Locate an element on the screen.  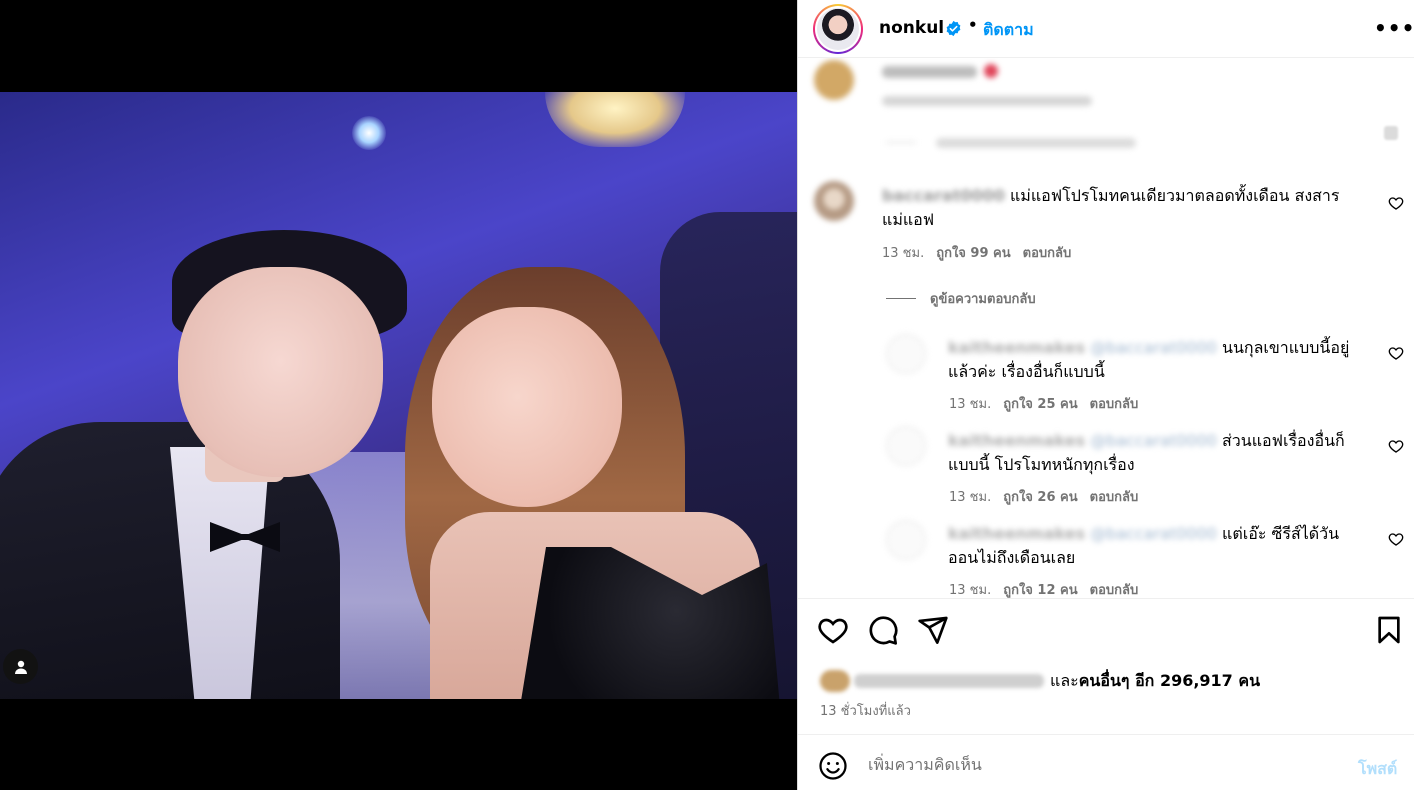
author-avatar is located at coordinates (838, 29).